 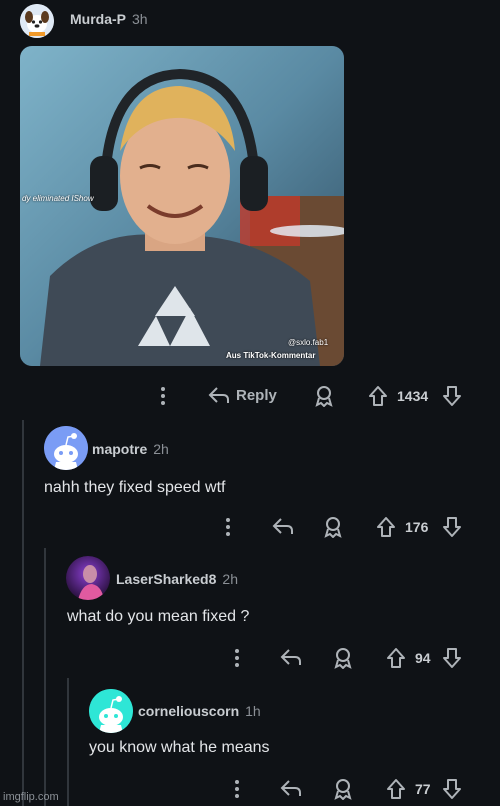 What do you see at coordinates (31, 797) in the screenshot?
I see `imgflip-watermark: imgflip.com` at bounding box center [31, 797].